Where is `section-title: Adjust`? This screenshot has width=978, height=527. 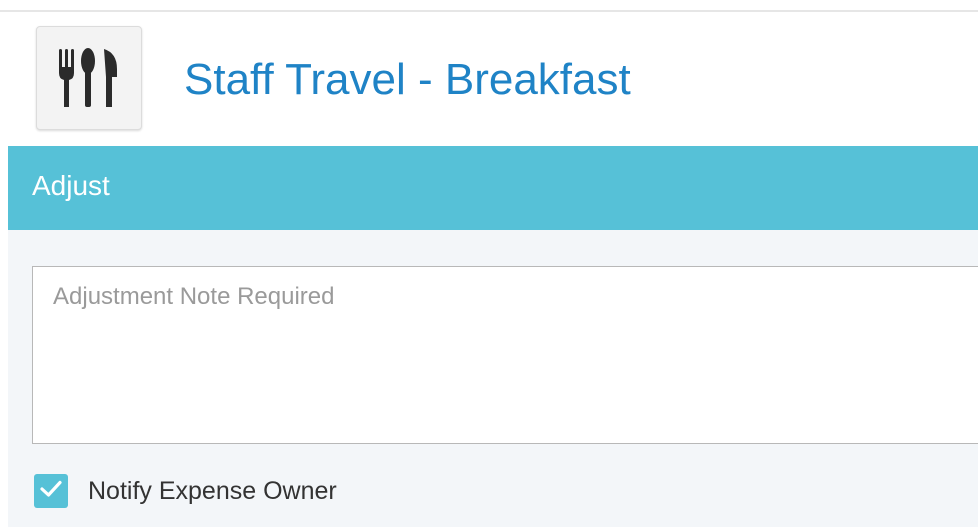 section-title: Adjust is located at coordinates (71, 185).